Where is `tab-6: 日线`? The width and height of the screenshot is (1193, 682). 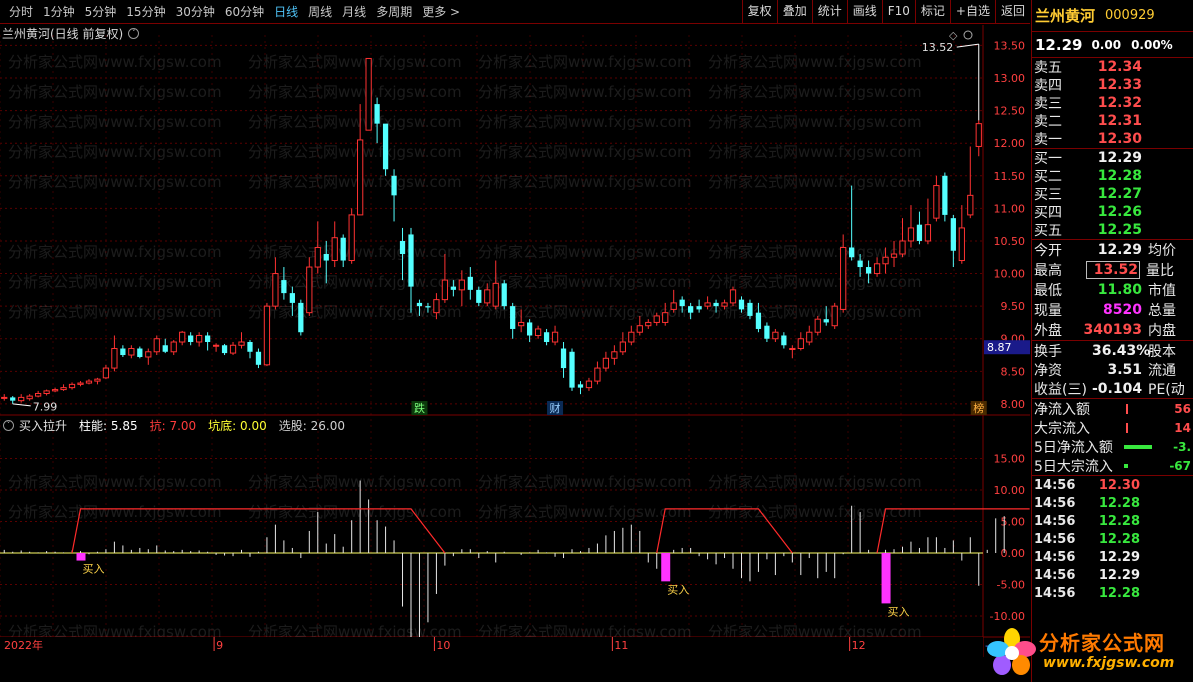
tab-6: 日线 is located at coordinates (286, 12).